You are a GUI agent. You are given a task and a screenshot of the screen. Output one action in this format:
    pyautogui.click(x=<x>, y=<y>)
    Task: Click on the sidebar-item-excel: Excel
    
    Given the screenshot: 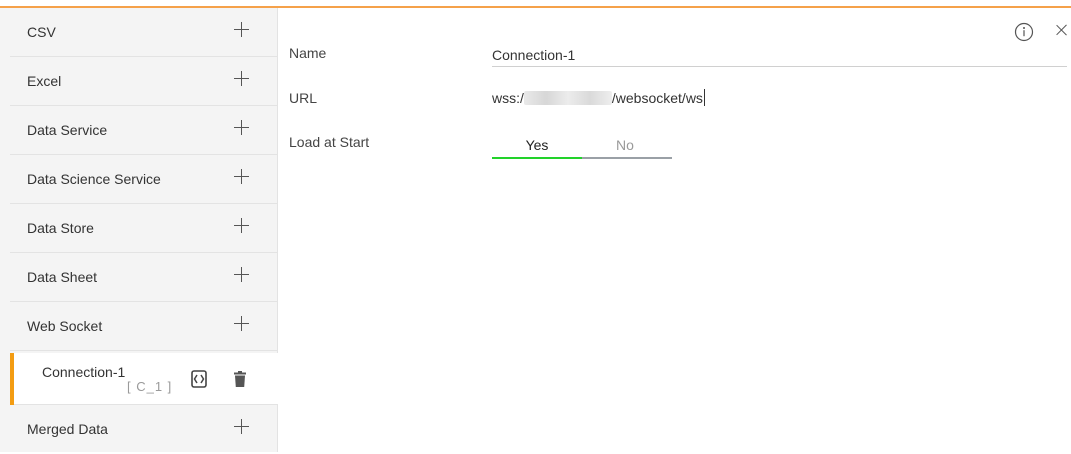 What is the action you would take?
    pyautogui.click(x=144, y=81)
    